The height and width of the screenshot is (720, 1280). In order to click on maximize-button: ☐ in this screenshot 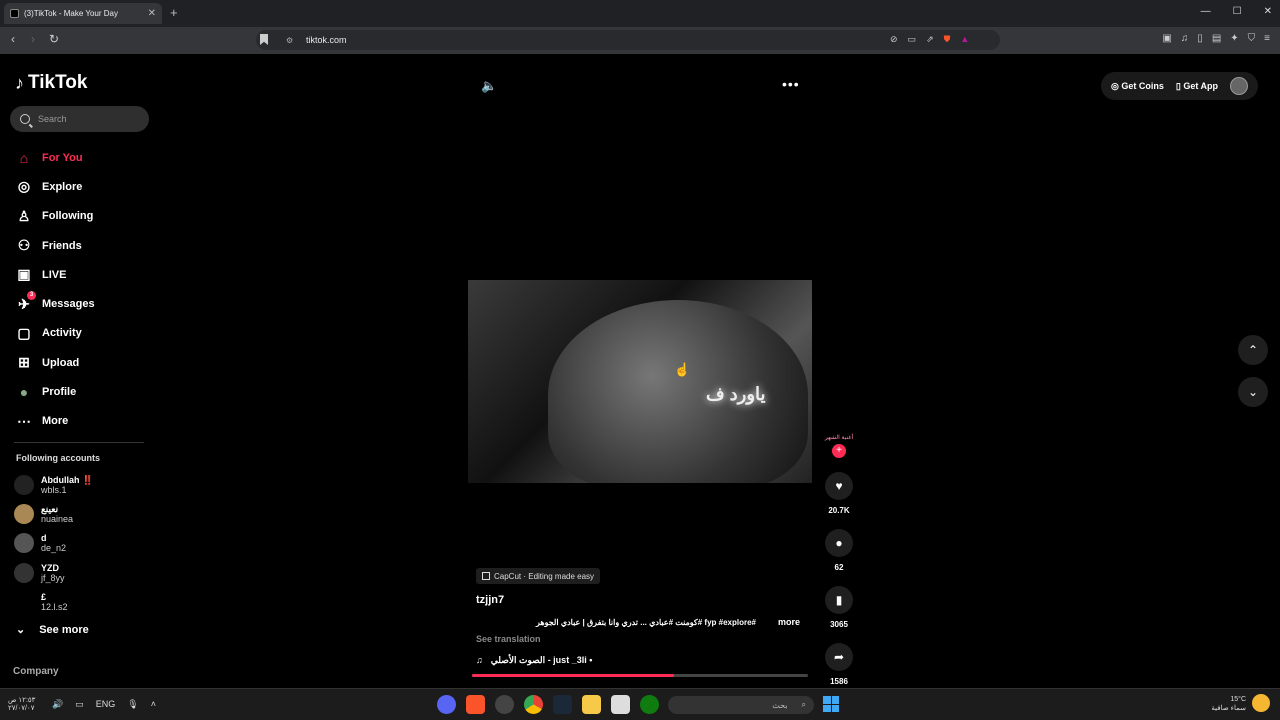, I will do `click(1237, 11)`.